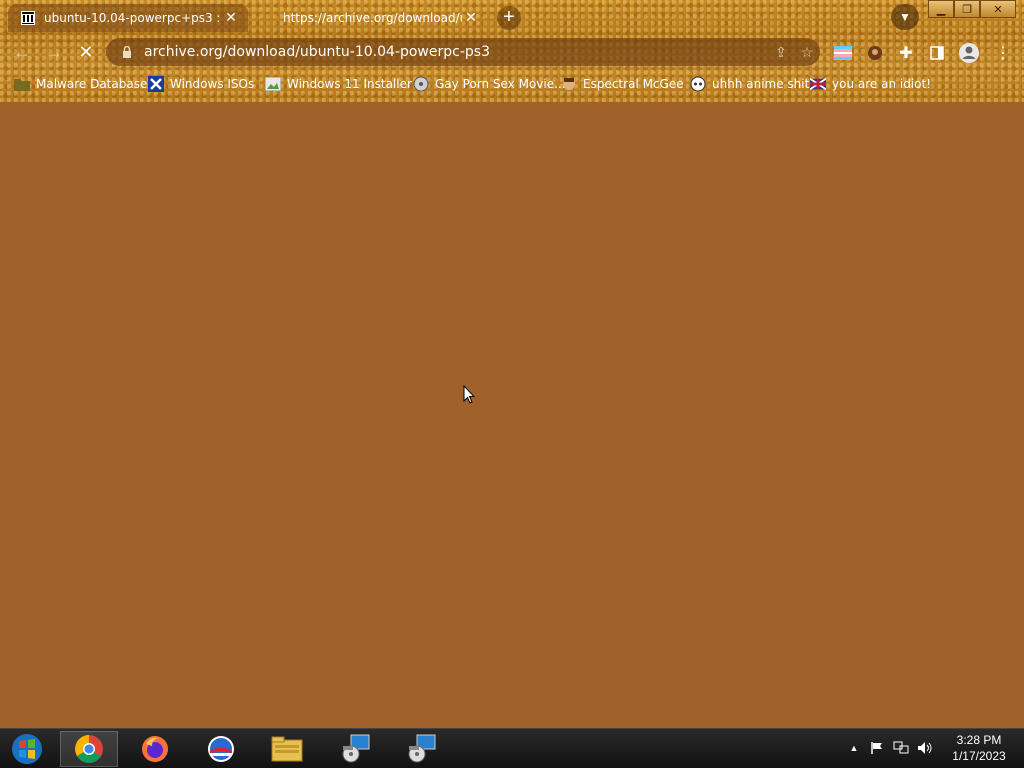 This screenshot has width=1024, height=768. I want to click on menu-kebab-icon: ⋮, so click(1003, 53).